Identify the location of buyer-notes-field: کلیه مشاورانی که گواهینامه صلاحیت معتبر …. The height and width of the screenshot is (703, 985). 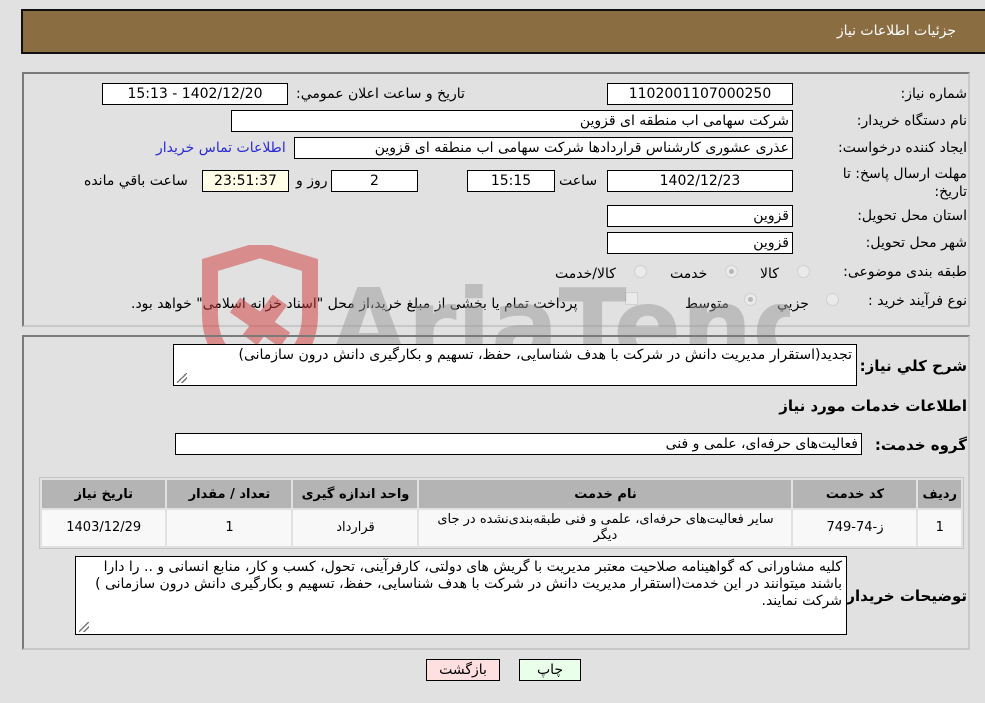
(461, 595).